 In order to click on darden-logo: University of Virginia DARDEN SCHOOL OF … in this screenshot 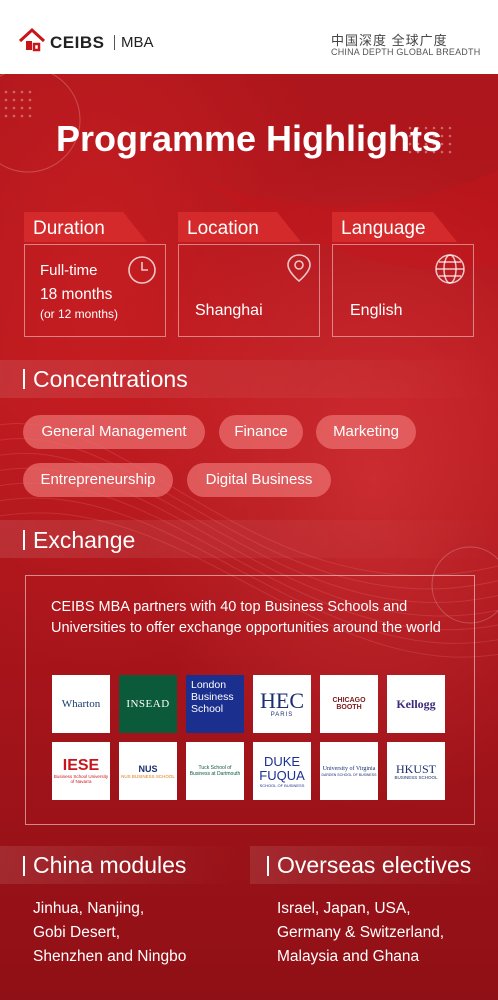, I will do `click(349, 771)`.